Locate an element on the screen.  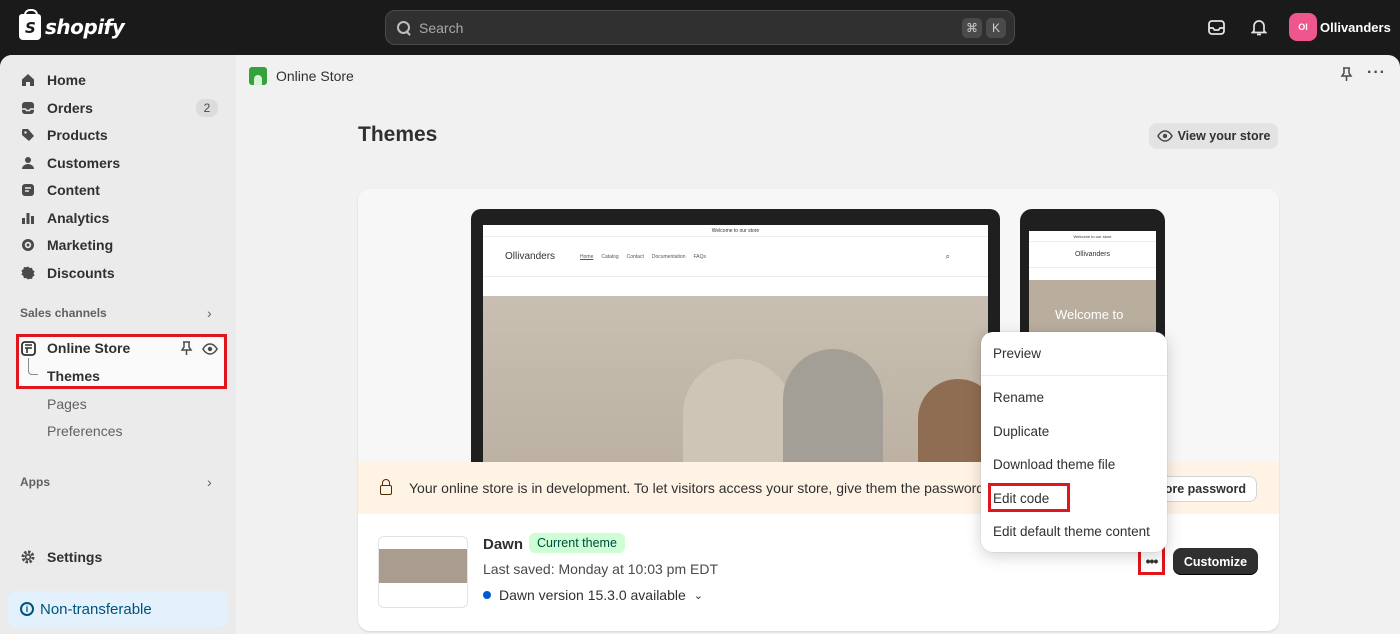
shop-hero-image is located at coordinates (735, 382).